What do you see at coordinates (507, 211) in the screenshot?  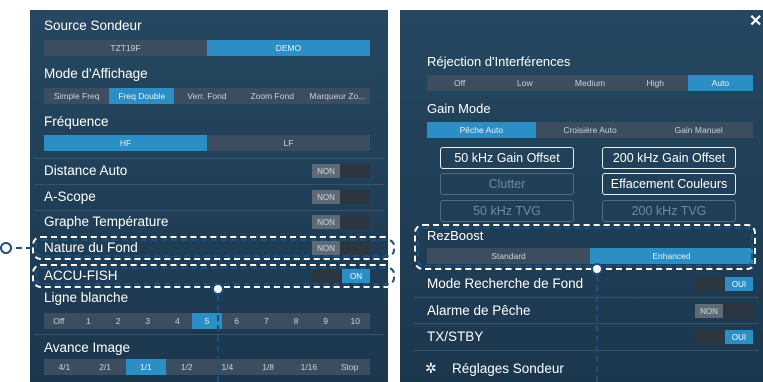 I see `tvg-50khz-button: 50 kHz TVG` at bounding box center [507, 211].